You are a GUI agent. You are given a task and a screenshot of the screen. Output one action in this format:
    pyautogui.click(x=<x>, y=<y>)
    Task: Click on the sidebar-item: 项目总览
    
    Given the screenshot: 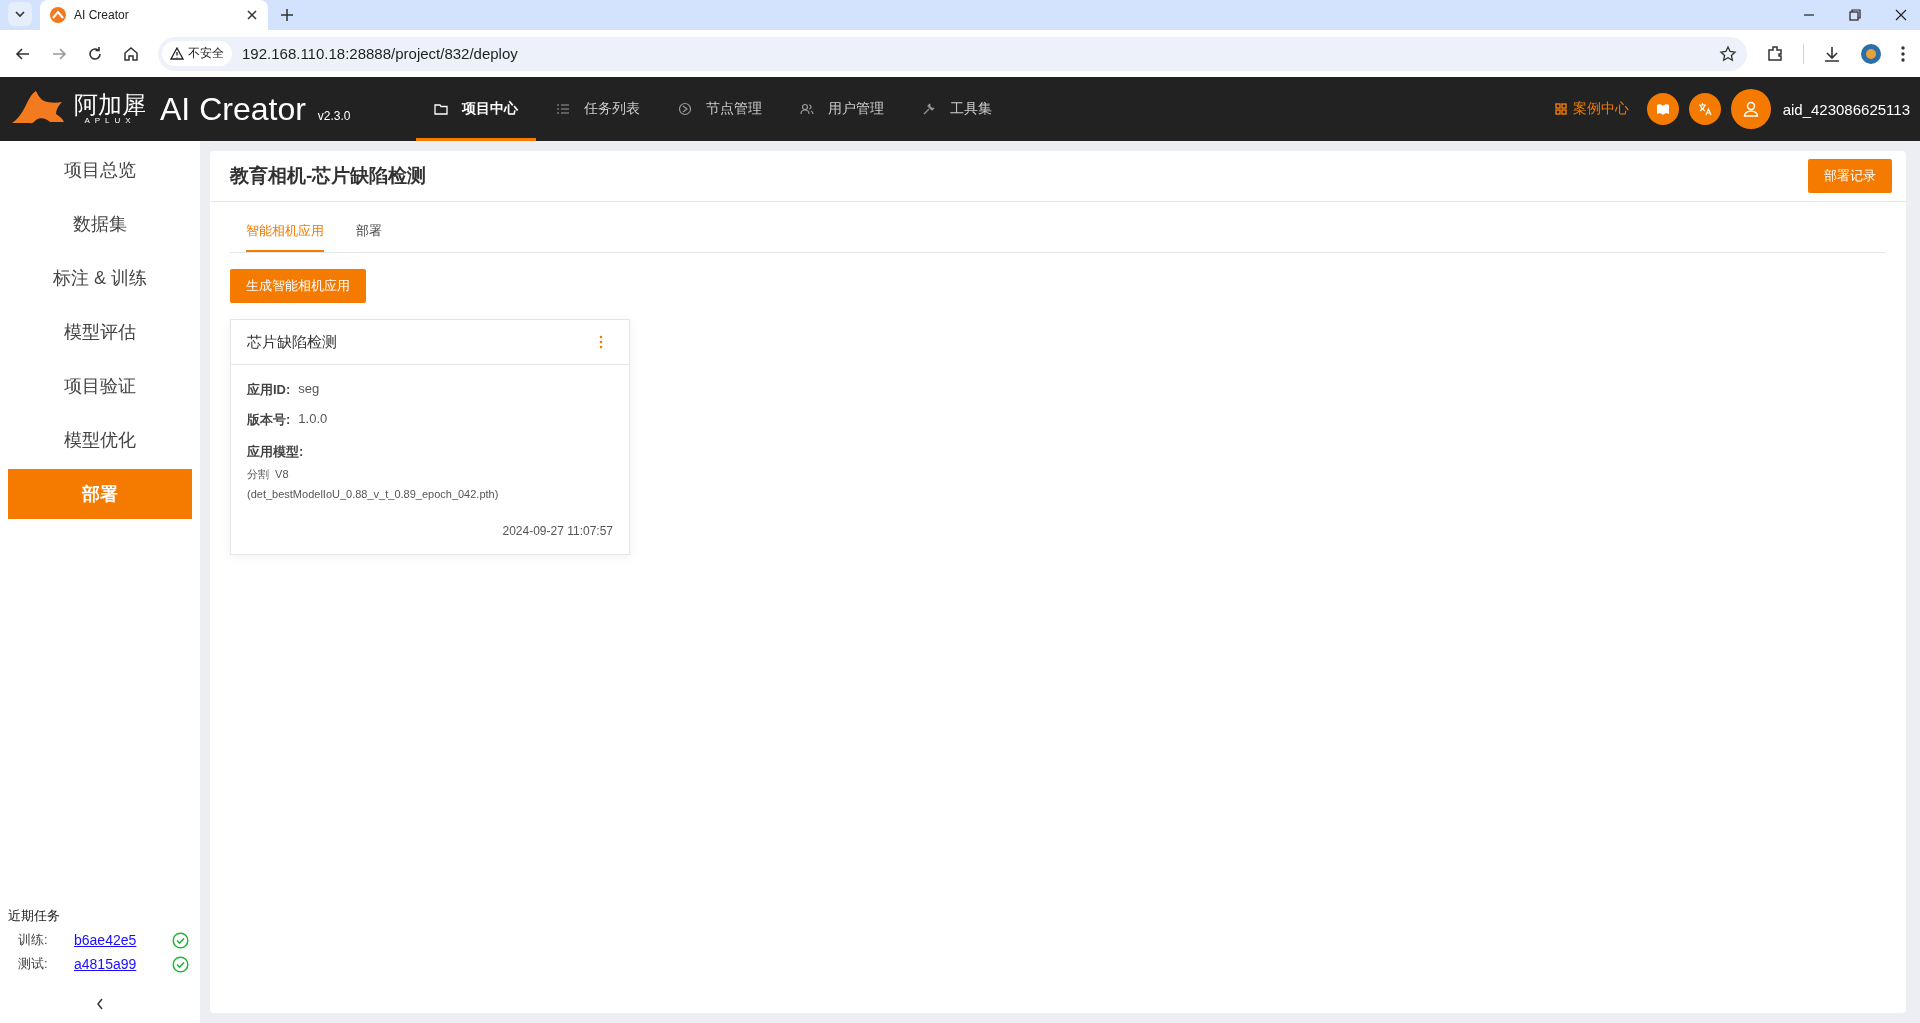 What is the action you would take?
    pyautogui.click(x=100, y=170)
    